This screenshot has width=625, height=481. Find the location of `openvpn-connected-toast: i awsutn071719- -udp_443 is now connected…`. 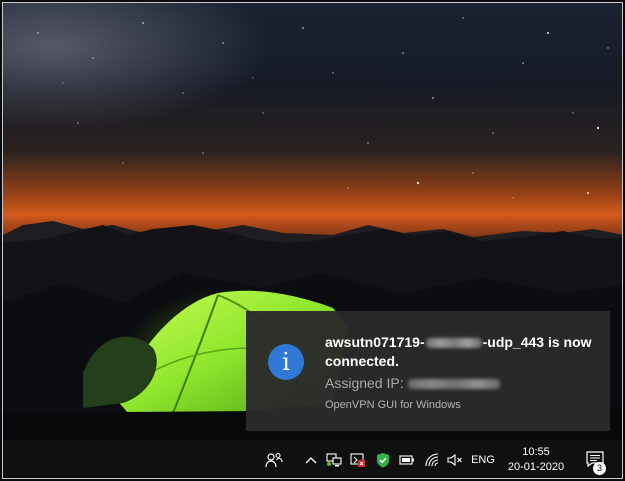

openvpn-connected-toast: i awsutn071719- -udp_443 is now connected… is located at coordinates (428, 371).